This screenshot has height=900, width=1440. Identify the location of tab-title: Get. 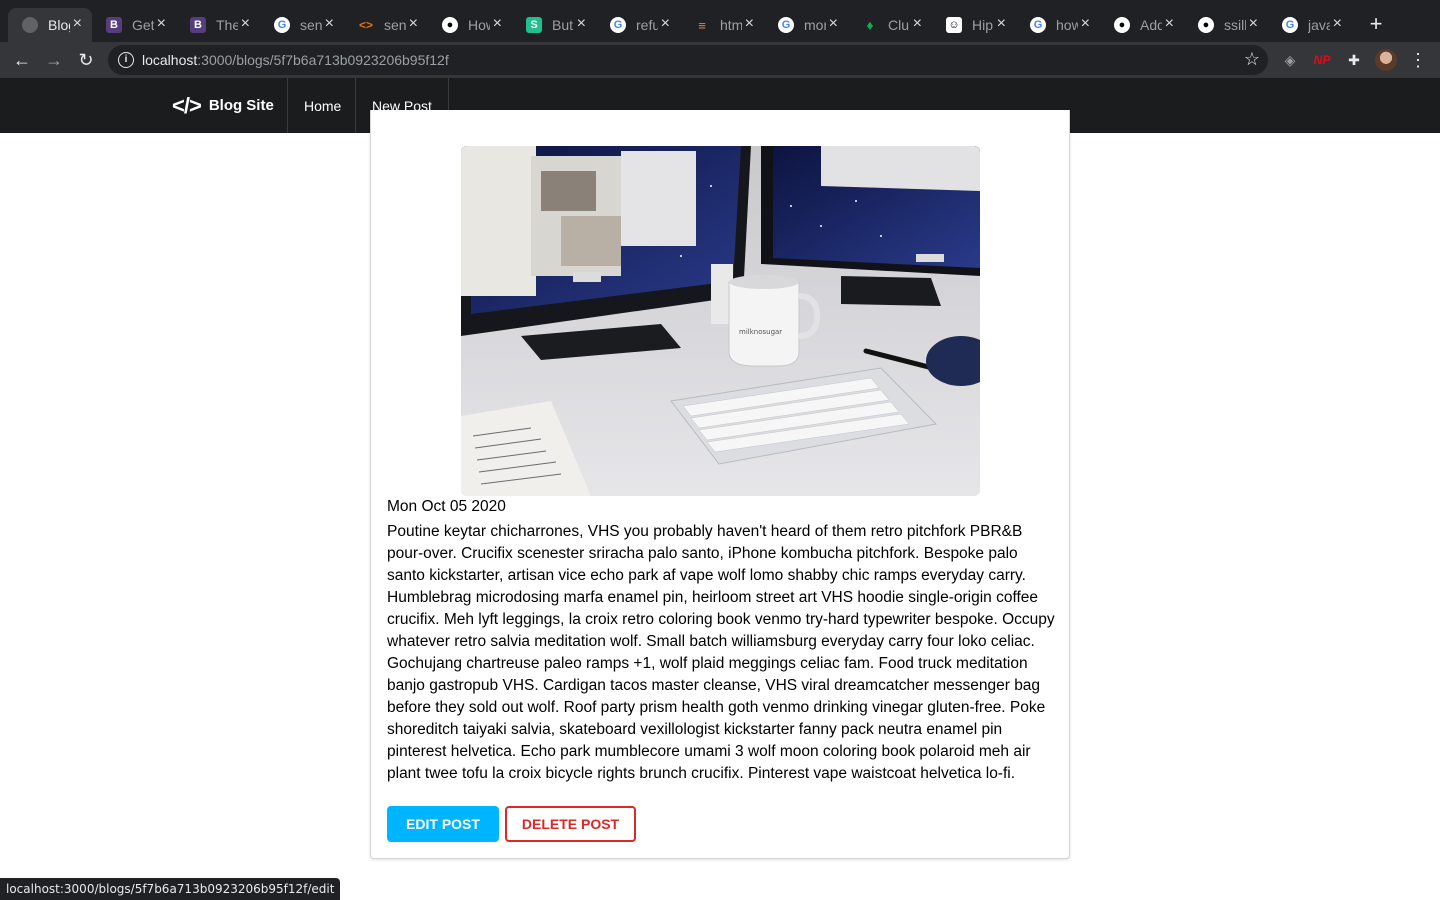
(143, 25).